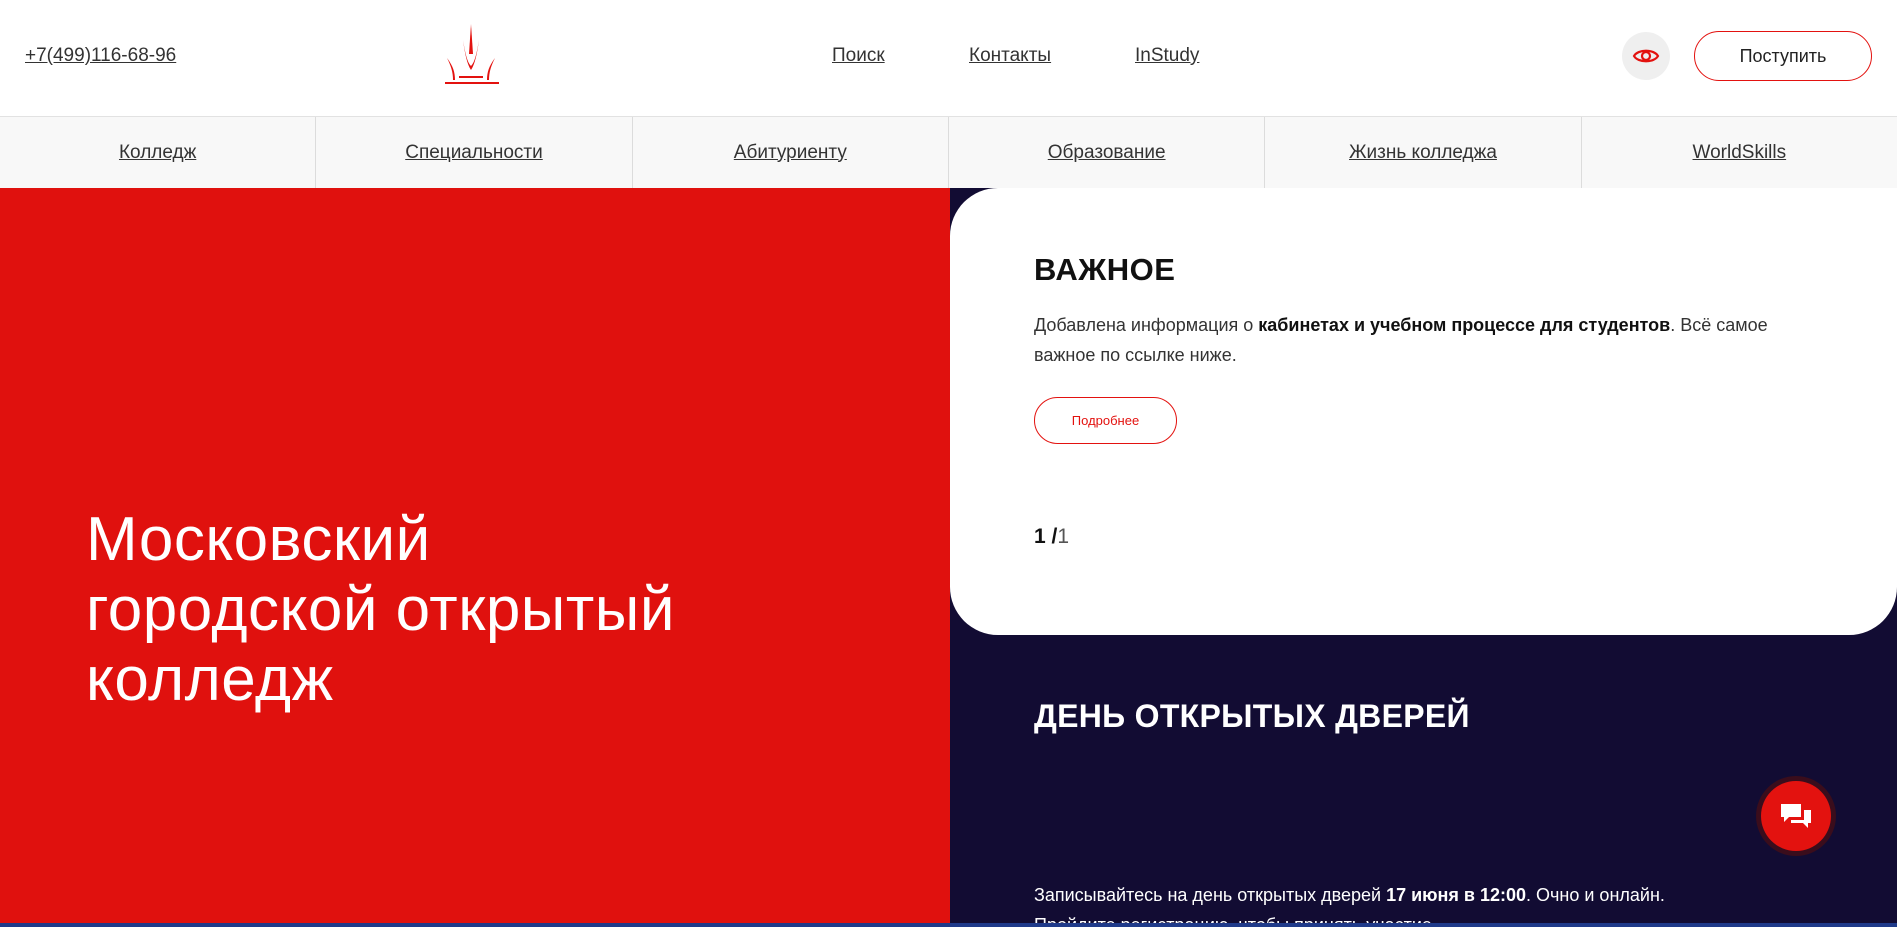 The height and width of the screenshot is (927, 1897). Describe the element at coordinates (1423, 152) in the screenshot. I see `main-nav-college-life: Жизнь колледжа` at that location.